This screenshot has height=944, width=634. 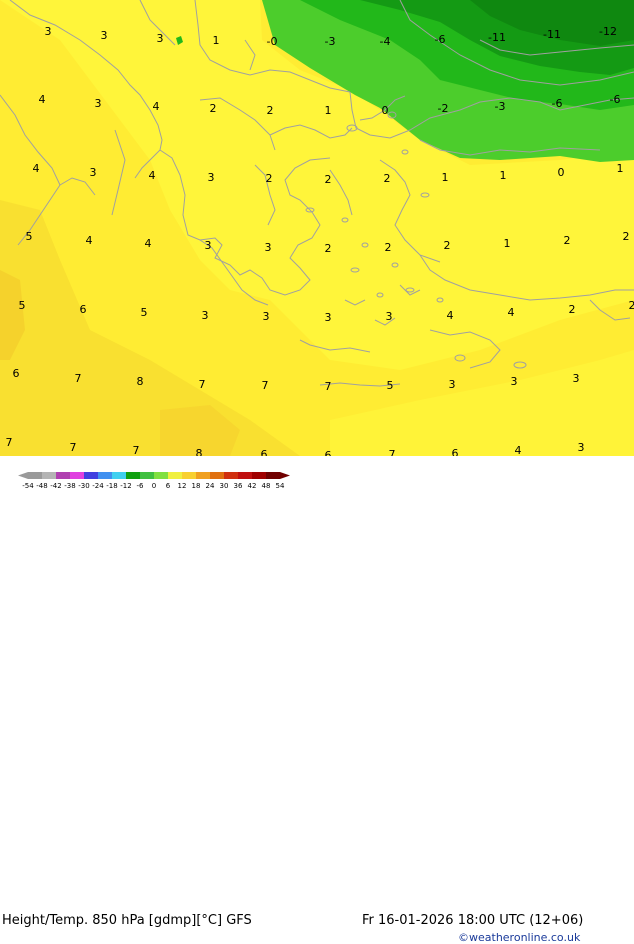 What do you see at coordinates (182, 486) in the screenshot?
I see `colorbar-tick-label: 12` at bounding box center [182, 486].